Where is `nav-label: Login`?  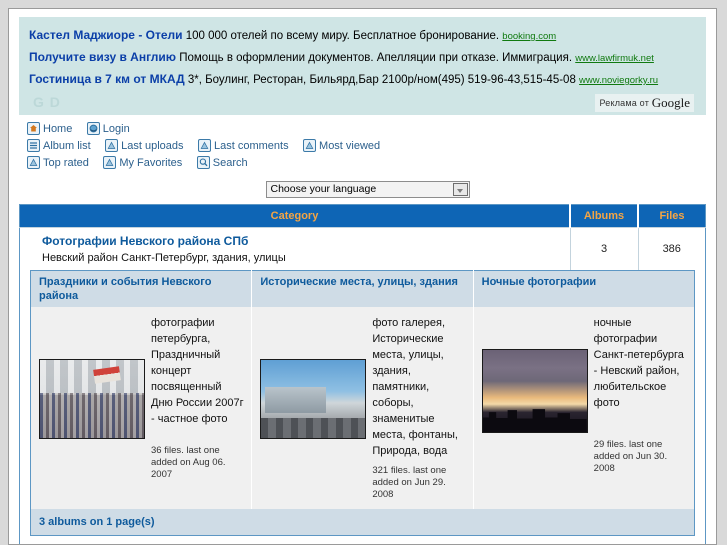 nav-label: Login is located at coordinates (116, 129).